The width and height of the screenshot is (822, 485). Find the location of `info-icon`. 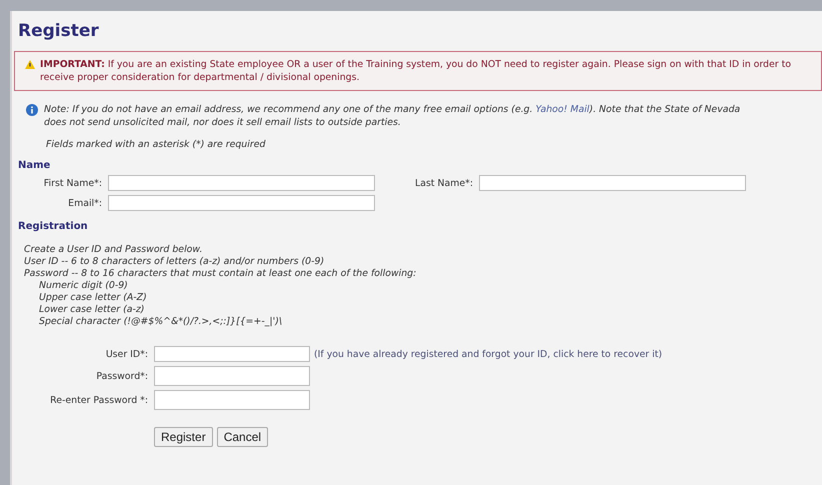

info-icon is located at coordinates (32, 110).